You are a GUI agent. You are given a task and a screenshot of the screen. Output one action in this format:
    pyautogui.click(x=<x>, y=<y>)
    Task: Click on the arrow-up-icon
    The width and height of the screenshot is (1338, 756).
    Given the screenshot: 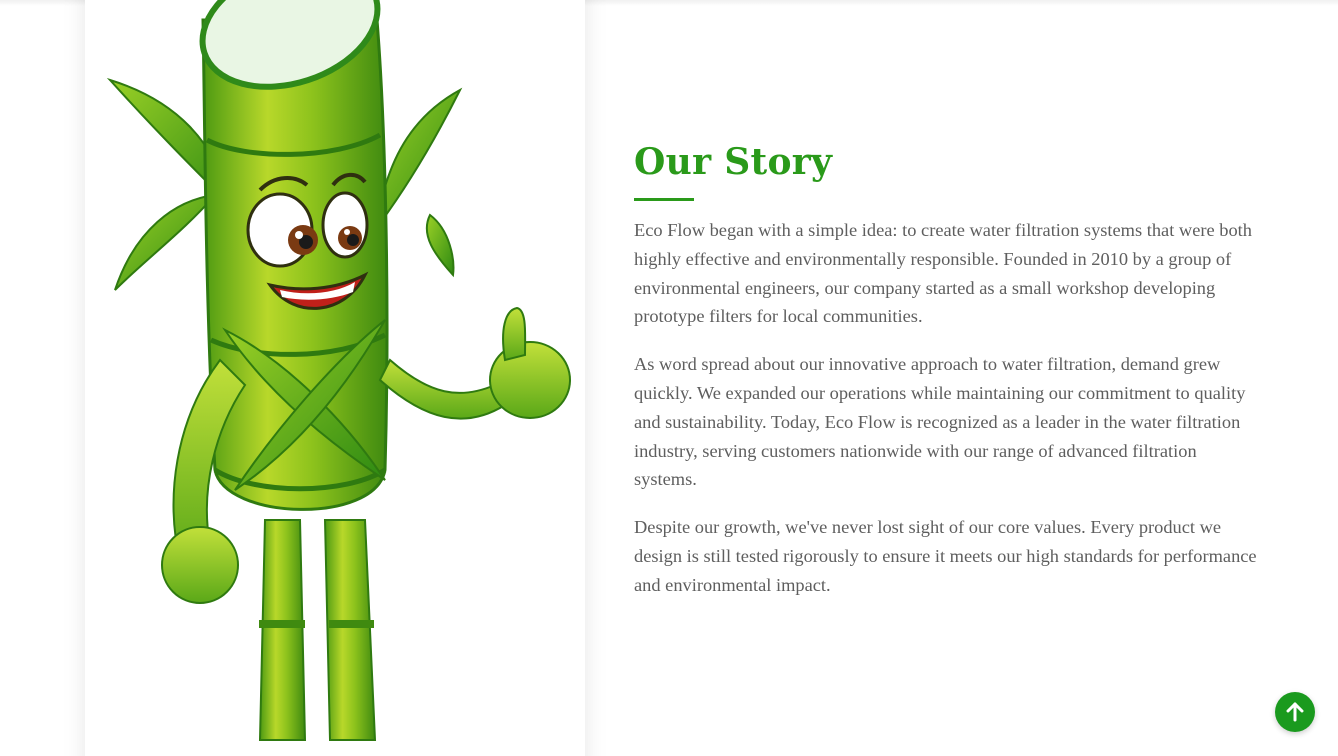 What is the action you would take?
    pyautogui.click(x=1295, y=712)
    